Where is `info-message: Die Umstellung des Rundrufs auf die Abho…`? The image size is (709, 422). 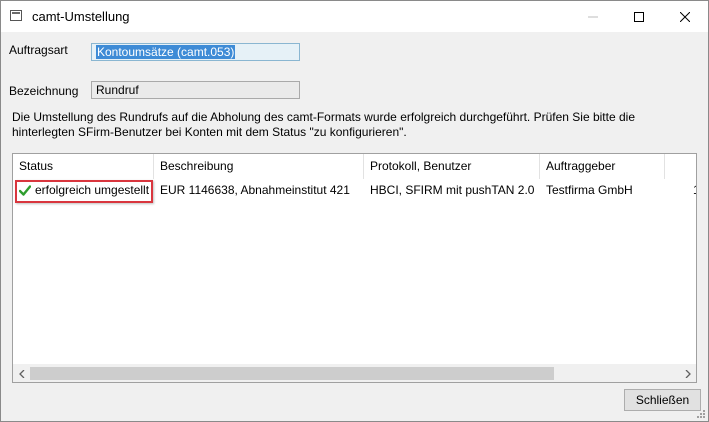
info-message: Die Umstellung des Rundrufs auf die Abho… is located at coordinates (342, 125).